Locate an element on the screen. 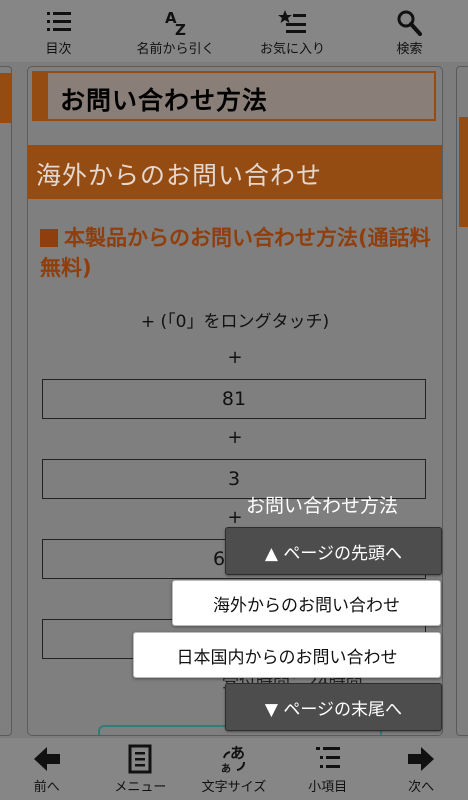  search-label: 検索 is located at coordinates (409, 49).